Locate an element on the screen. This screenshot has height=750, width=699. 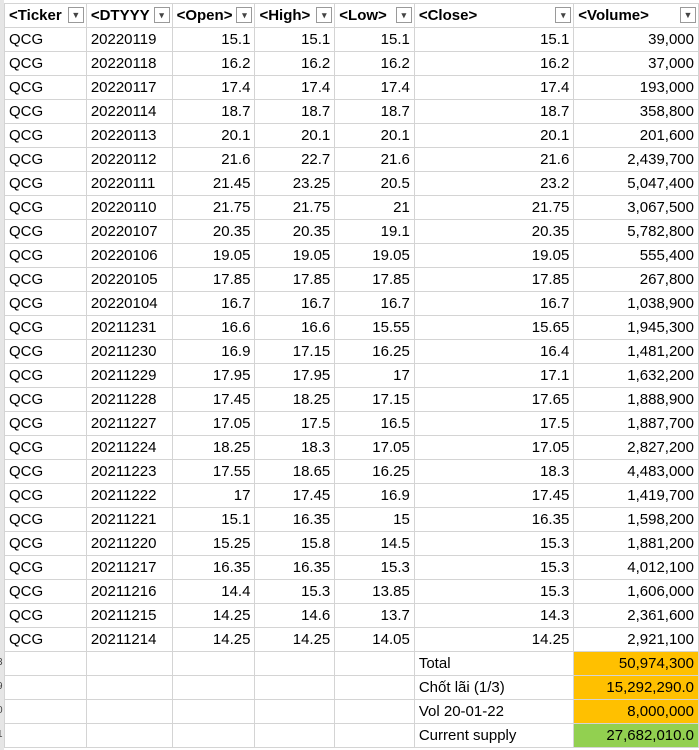
column-header: <Volume> ▼ is located at coordinates (636, 15).